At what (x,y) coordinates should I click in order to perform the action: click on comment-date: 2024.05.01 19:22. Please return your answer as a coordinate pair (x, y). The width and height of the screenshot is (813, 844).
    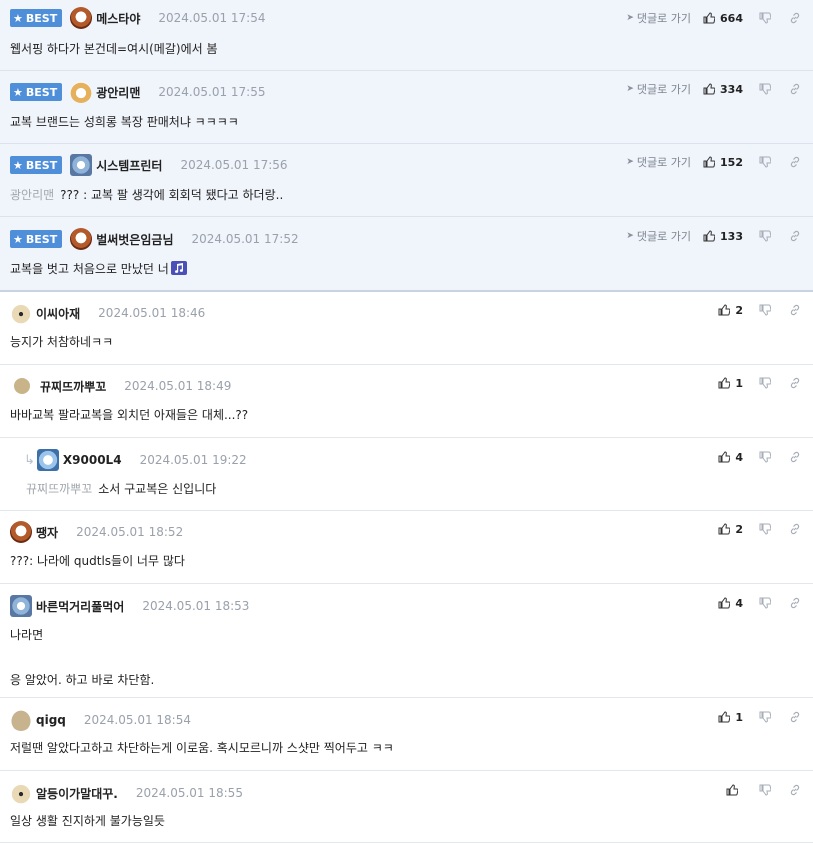
    Looking at the image, I should click on (193, 460).